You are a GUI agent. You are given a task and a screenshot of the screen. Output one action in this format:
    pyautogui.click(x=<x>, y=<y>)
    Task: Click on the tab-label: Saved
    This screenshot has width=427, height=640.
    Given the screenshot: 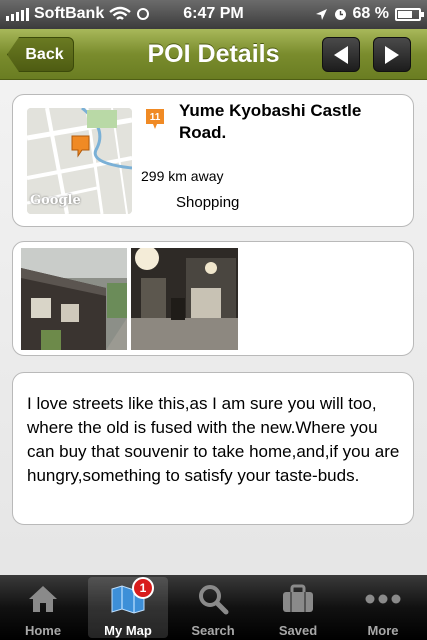 What is the action you would take?
    pyautogui.click(x=298, y=630)
    